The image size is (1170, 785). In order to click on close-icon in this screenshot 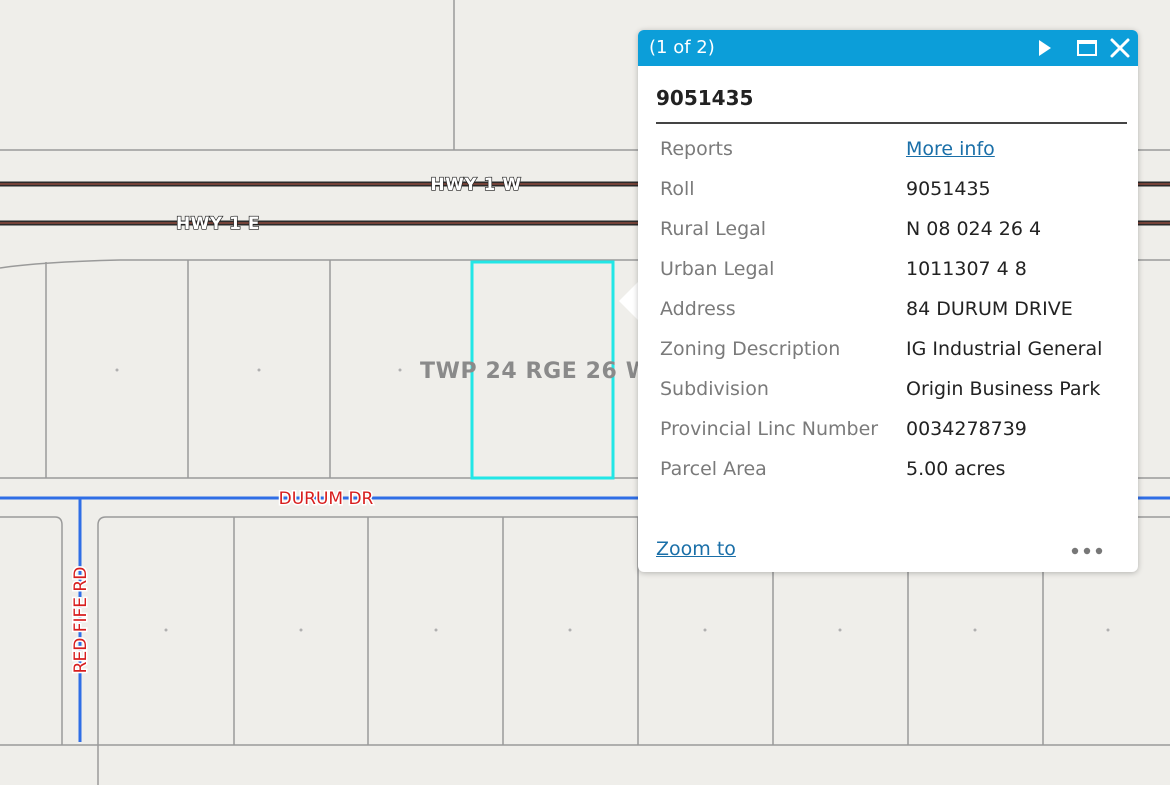, I will do `click(1120, 48)`.